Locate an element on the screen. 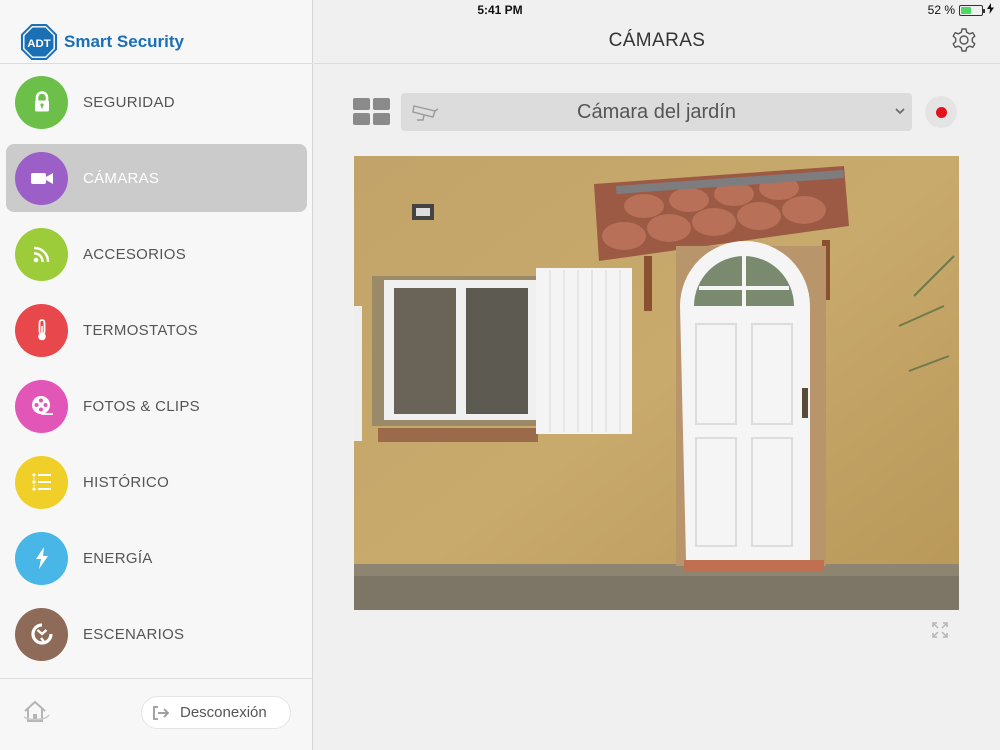 The width and height of the screenshot is (1000, 750). status-right: 52 % is located at coordinates (961, 10).